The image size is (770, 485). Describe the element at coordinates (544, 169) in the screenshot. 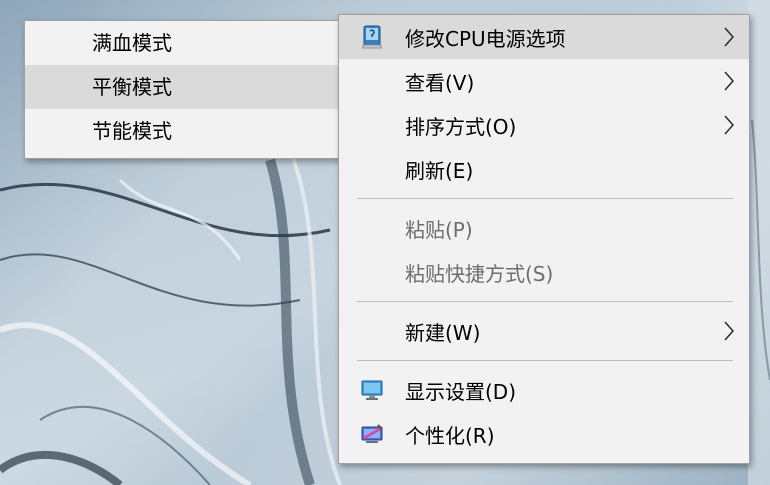

I see `menu-item-refresh: 刷新(E)` at that location.